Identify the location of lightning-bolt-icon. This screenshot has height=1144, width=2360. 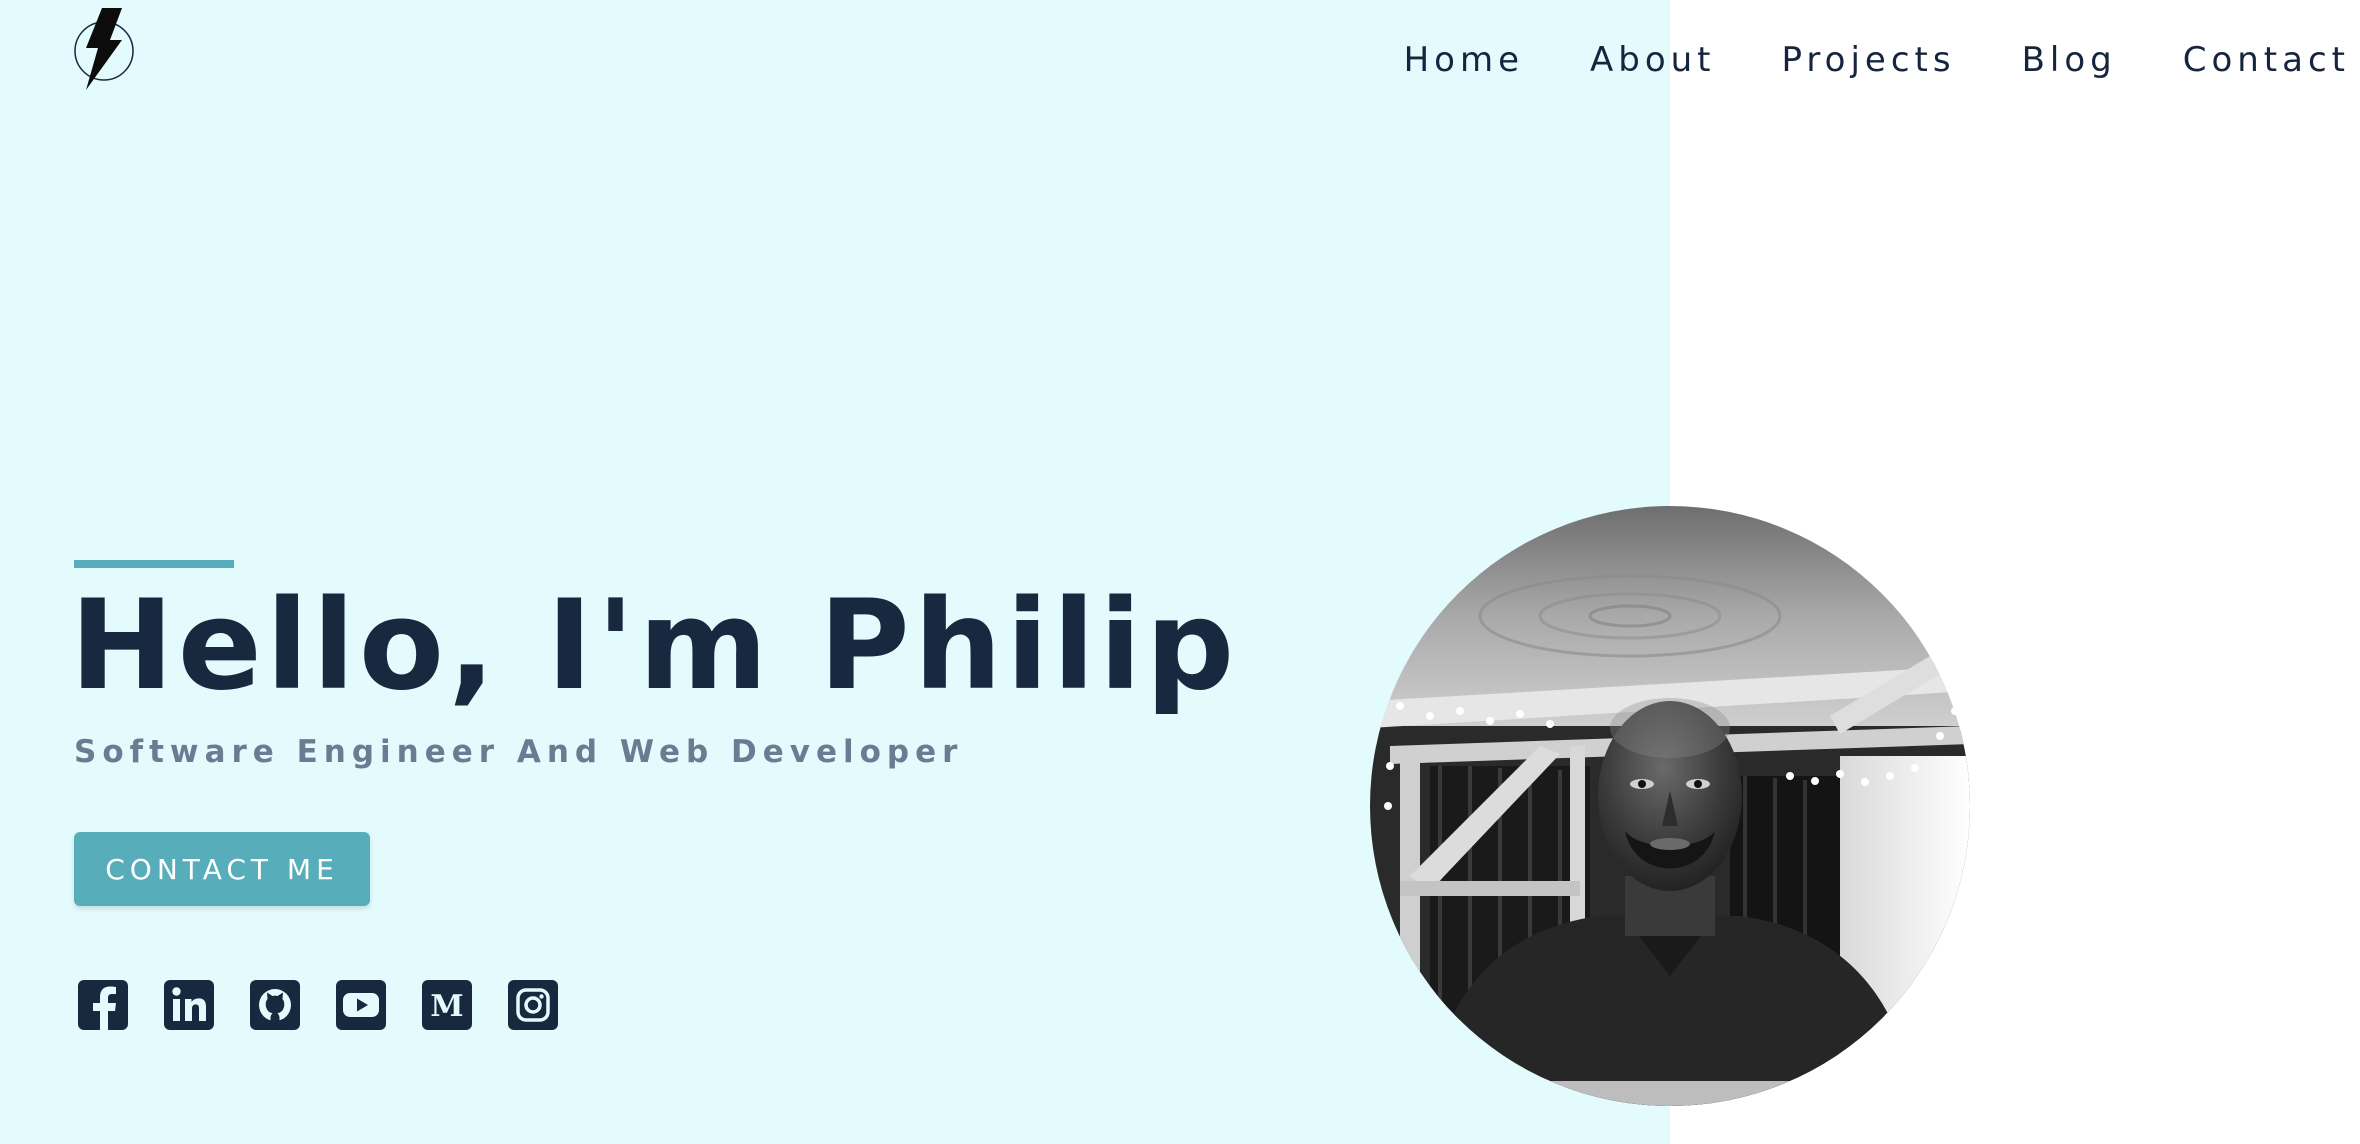
(104, 49).